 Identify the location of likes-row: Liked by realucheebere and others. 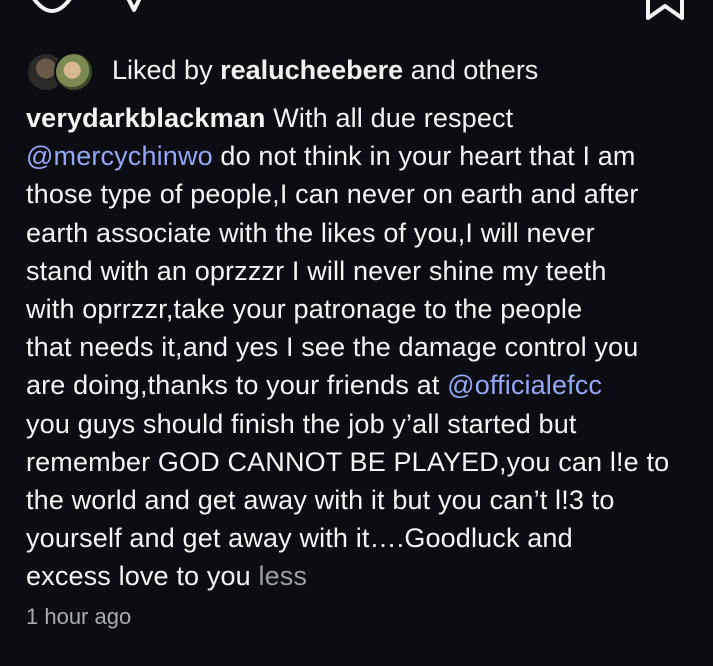
(282, 70).